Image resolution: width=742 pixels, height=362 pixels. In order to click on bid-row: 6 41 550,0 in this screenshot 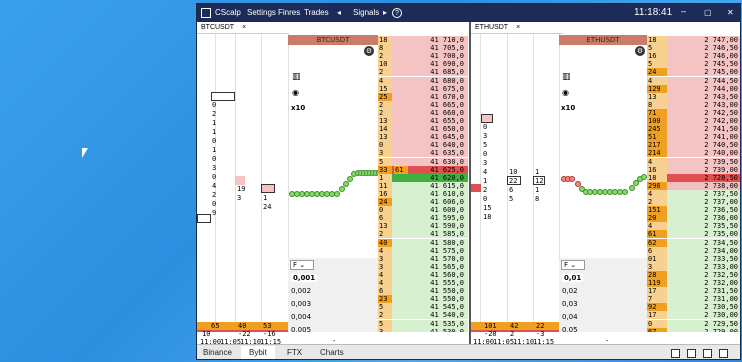, I will do `click(423, 291)`.